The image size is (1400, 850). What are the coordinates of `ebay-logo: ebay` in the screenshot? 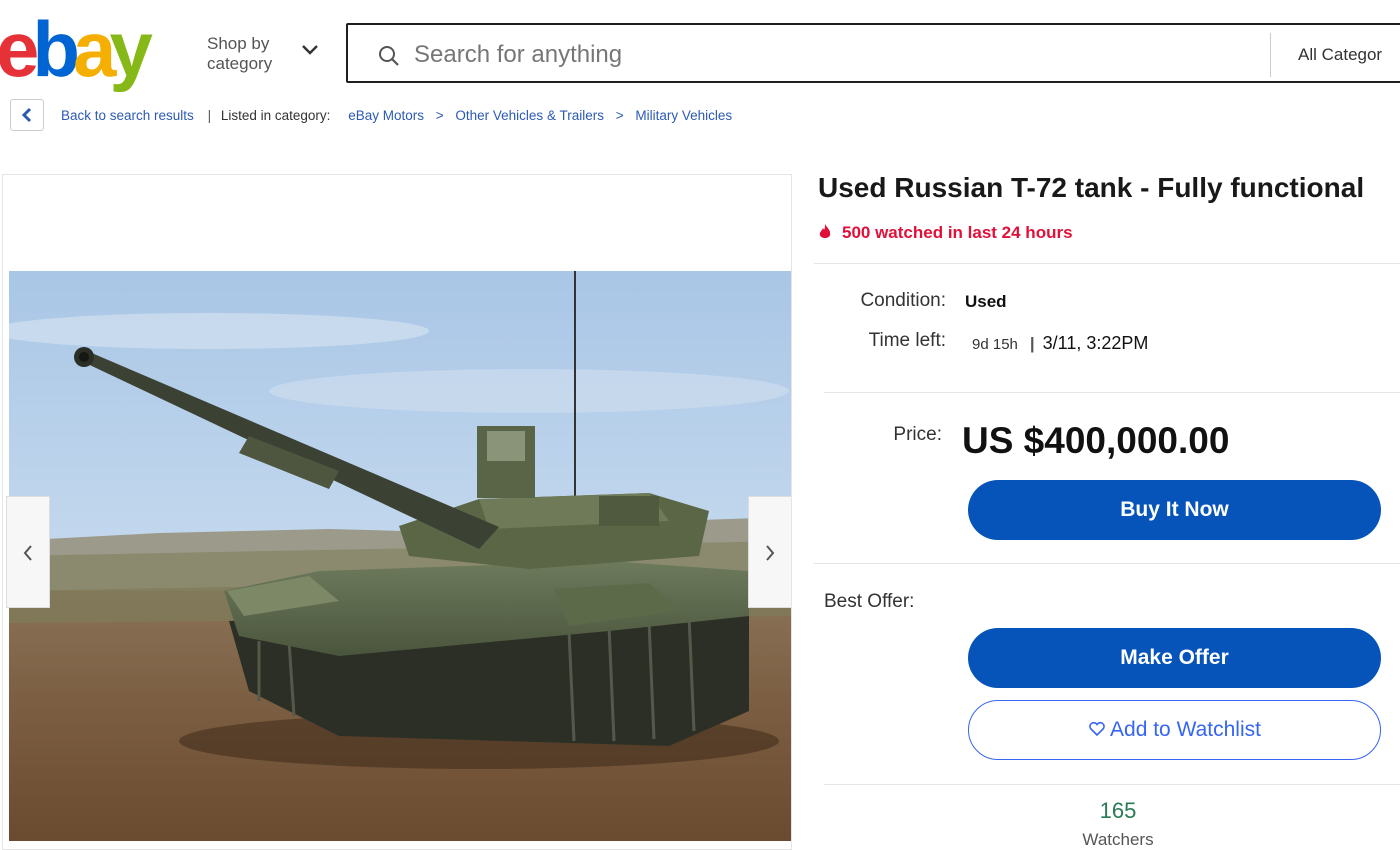 It's located at (95, 54).